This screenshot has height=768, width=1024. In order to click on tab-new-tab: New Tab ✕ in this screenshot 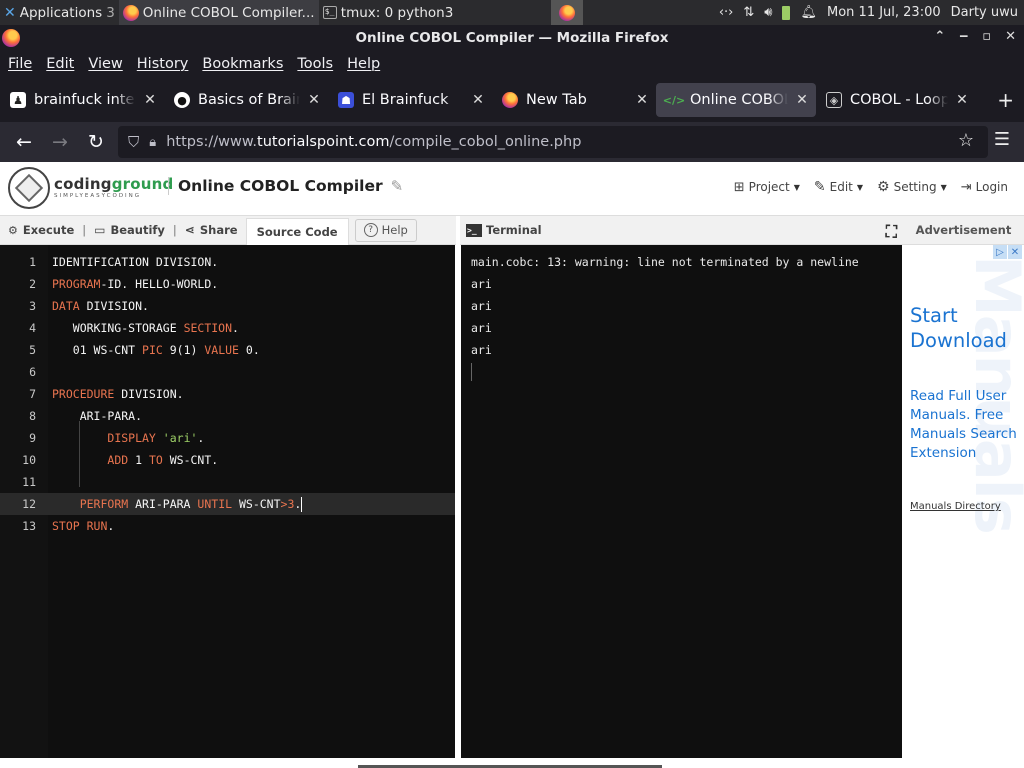, I will do `click(574, 100)`.